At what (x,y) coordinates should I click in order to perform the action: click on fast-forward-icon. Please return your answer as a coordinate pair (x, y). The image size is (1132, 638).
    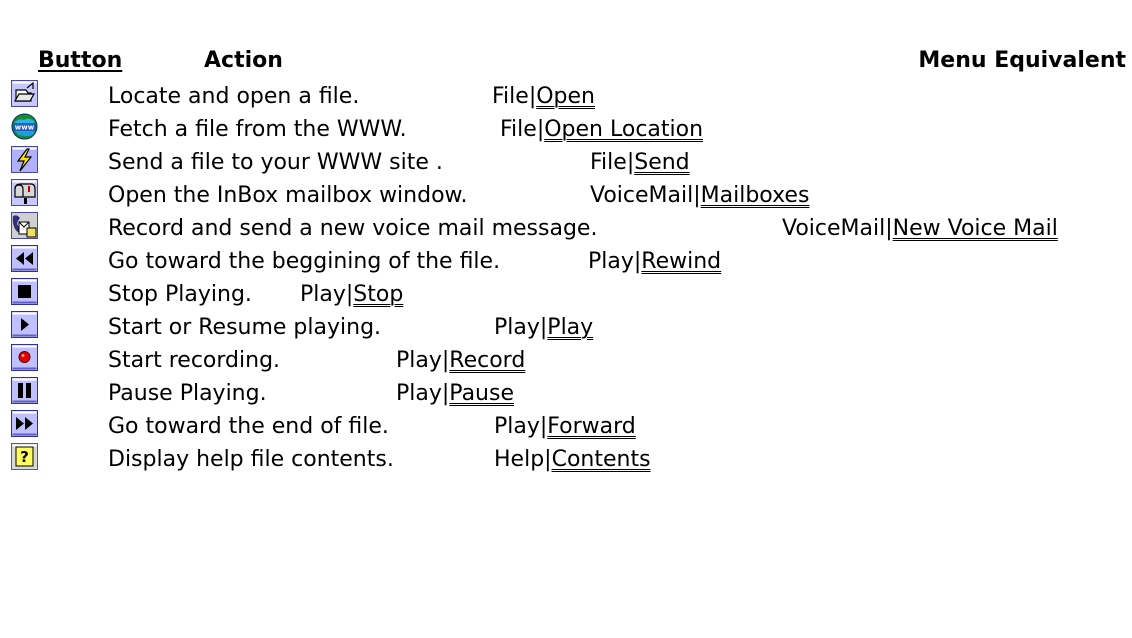
    Looking at the image, I should click on (24, 423).